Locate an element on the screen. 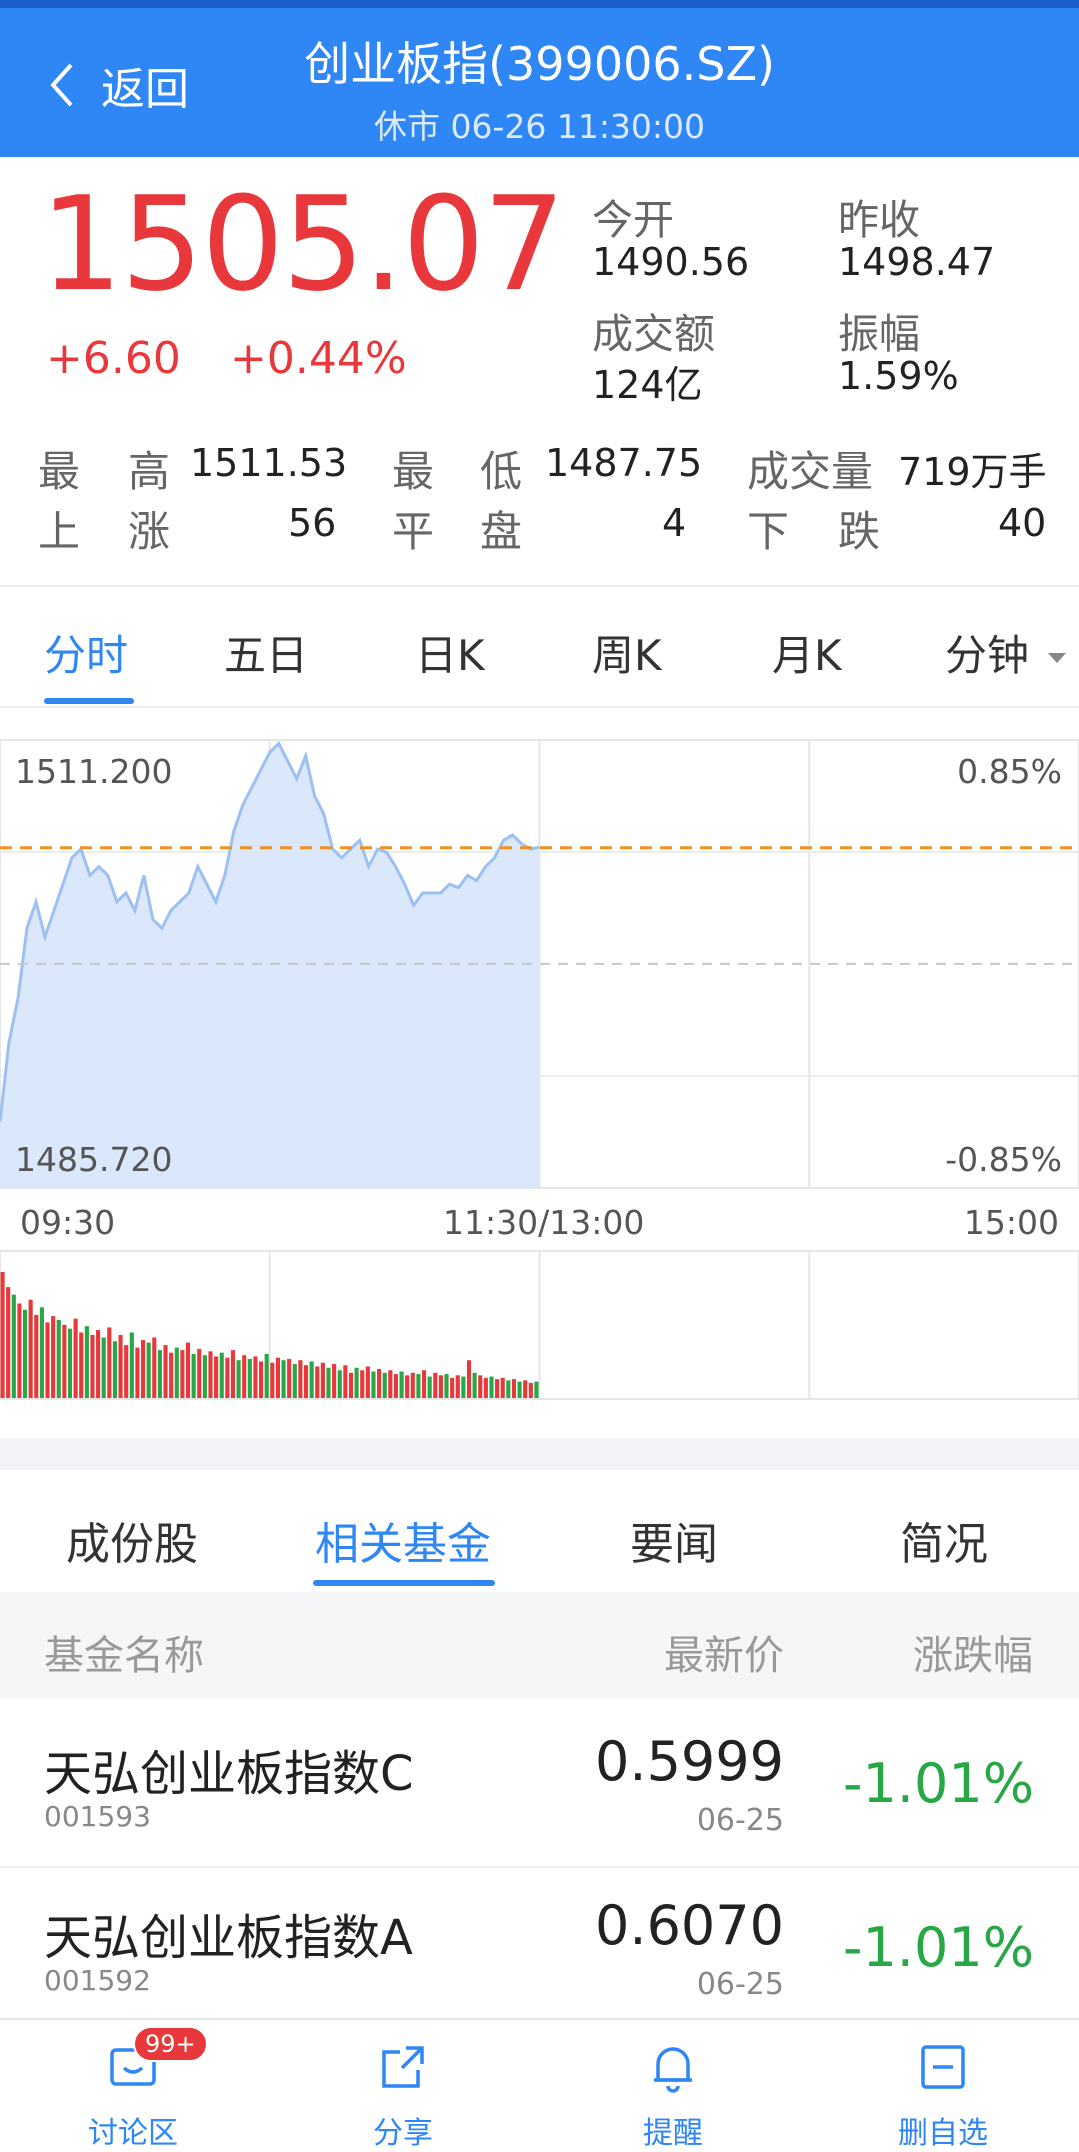 This screenshot has width=1079, height=2152. amplitude-value: 1.59% is located at coordinates (898, 376).